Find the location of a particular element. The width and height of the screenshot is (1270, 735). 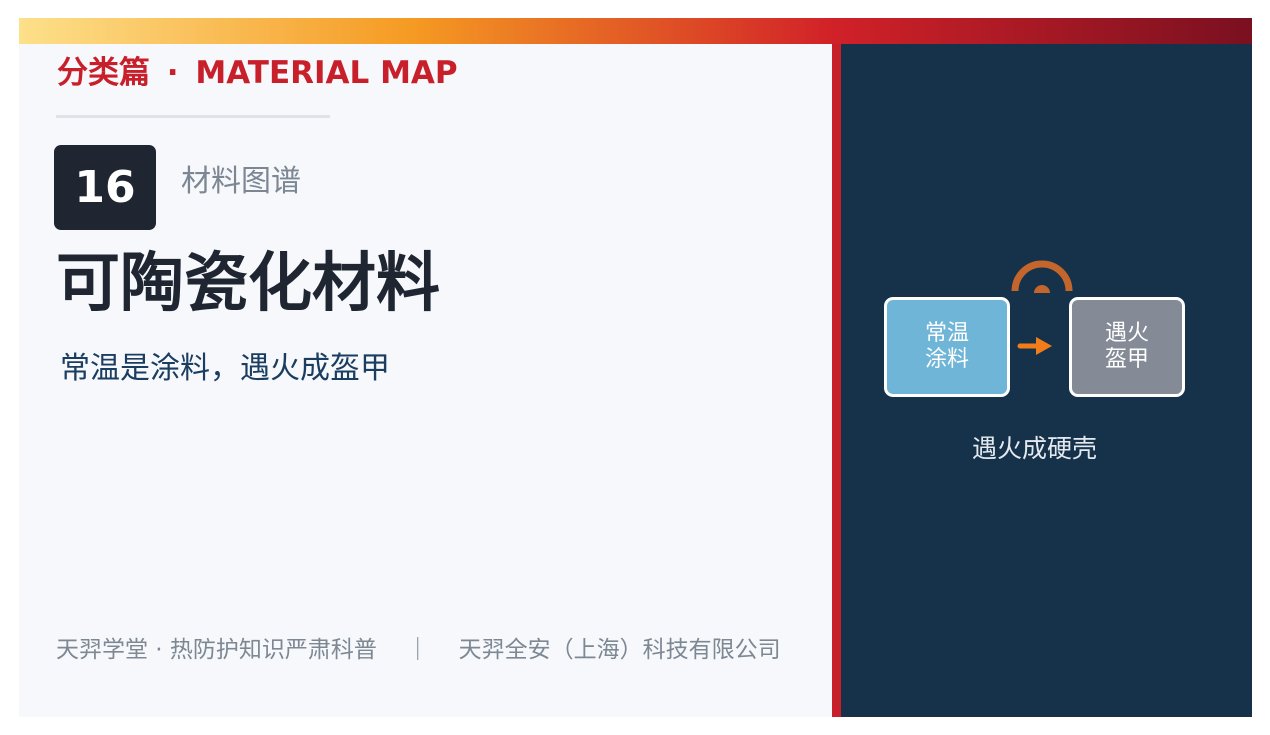

section-label-en: MATERIAL MAP is located at coordinates (326, 73).